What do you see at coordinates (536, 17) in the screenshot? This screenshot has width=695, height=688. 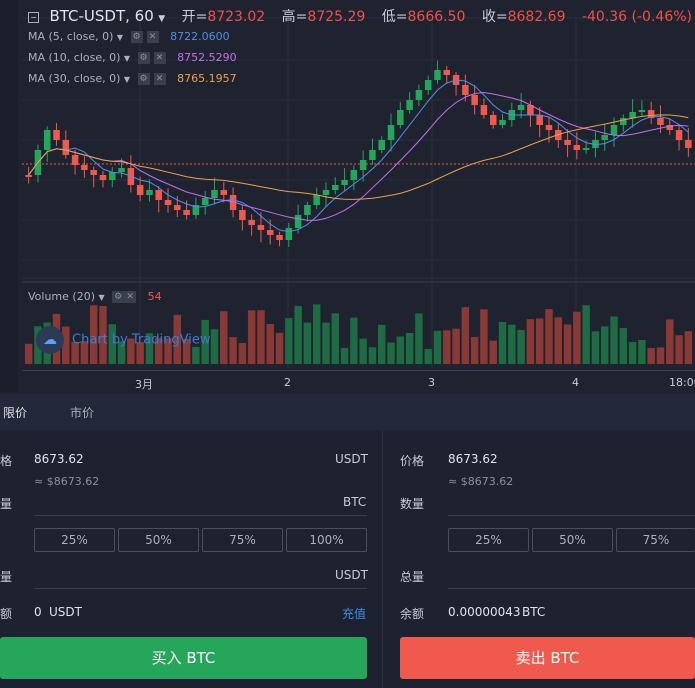 I see `close-value: 8682.69` at bounding box center [536, 17].